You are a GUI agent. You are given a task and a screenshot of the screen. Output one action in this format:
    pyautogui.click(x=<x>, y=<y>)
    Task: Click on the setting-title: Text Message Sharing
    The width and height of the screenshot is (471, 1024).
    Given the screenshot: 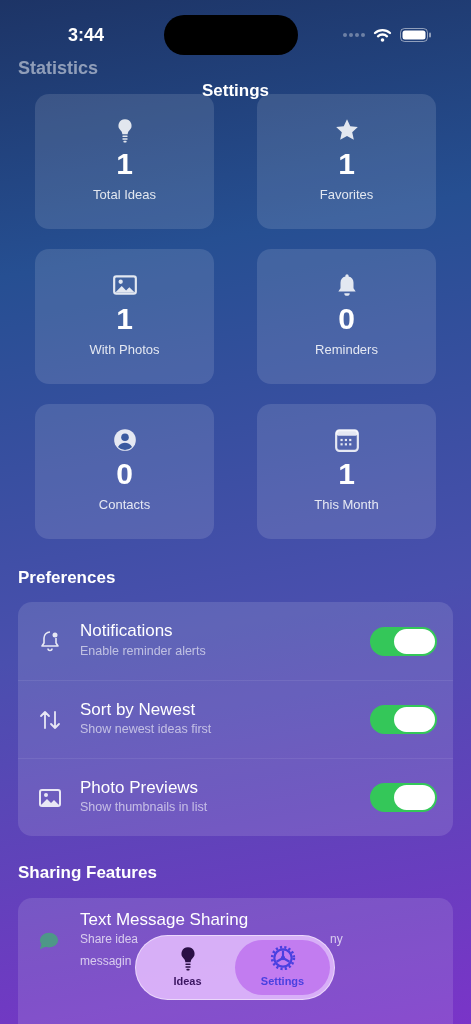 What is the action you would take?
    pyautogui.click(x=165, y=919)
    